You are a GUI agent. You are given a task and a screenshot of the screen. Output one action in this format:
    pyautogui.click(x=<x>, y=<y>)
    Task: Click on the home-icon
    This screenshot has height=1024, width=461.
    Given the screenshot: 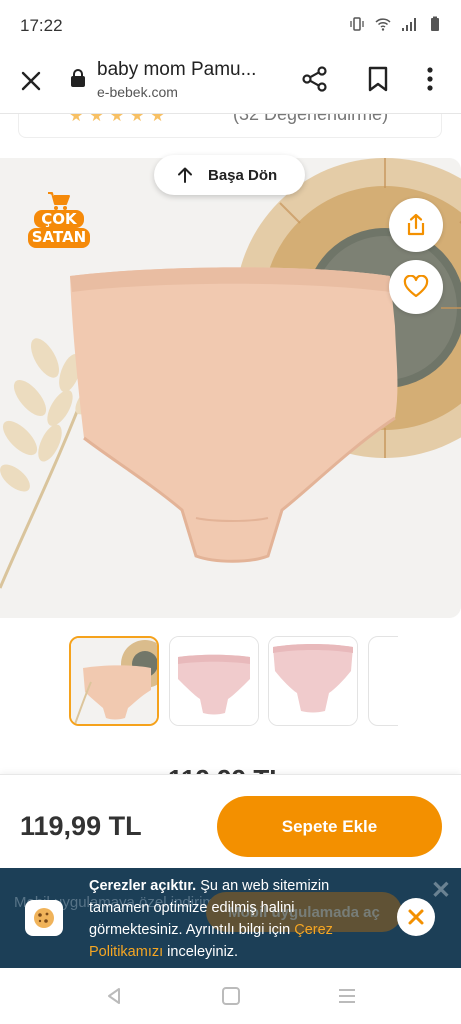 What is the action you would take?
    pyautogui.click(x=231, y=996)
    